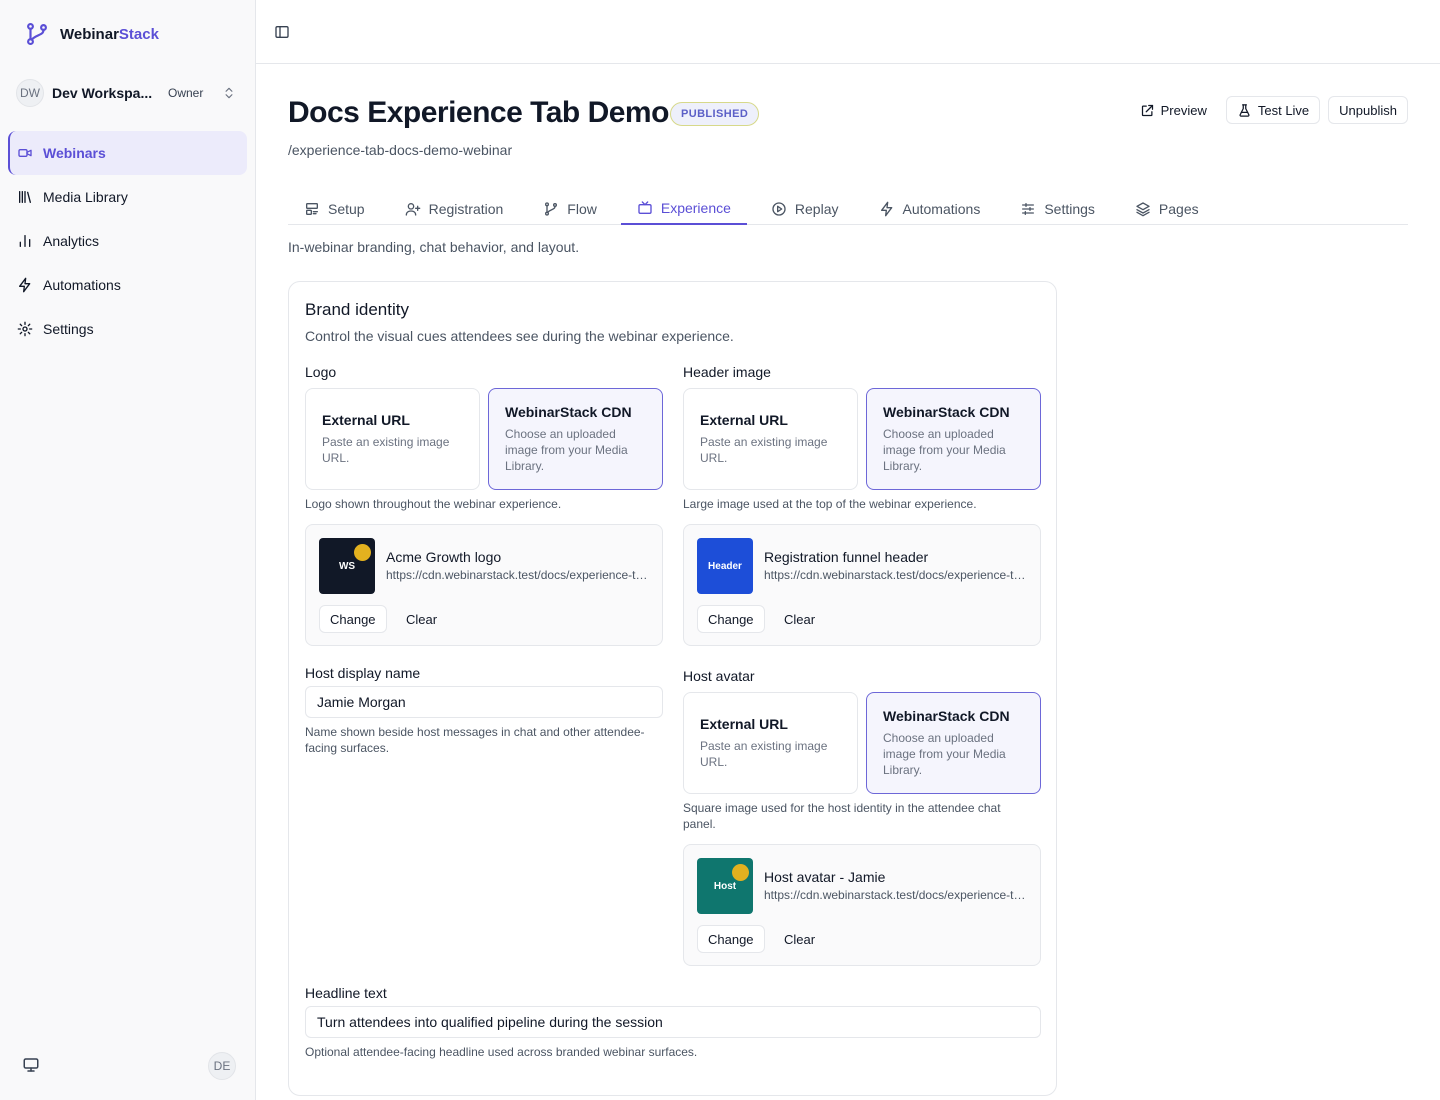 The width and height of the screenshot is (1440, 1100). What do you see at coordinates (186, 93) in the screenshot?
I see `workspace-role: Owner` at bounding box center [186, 93].